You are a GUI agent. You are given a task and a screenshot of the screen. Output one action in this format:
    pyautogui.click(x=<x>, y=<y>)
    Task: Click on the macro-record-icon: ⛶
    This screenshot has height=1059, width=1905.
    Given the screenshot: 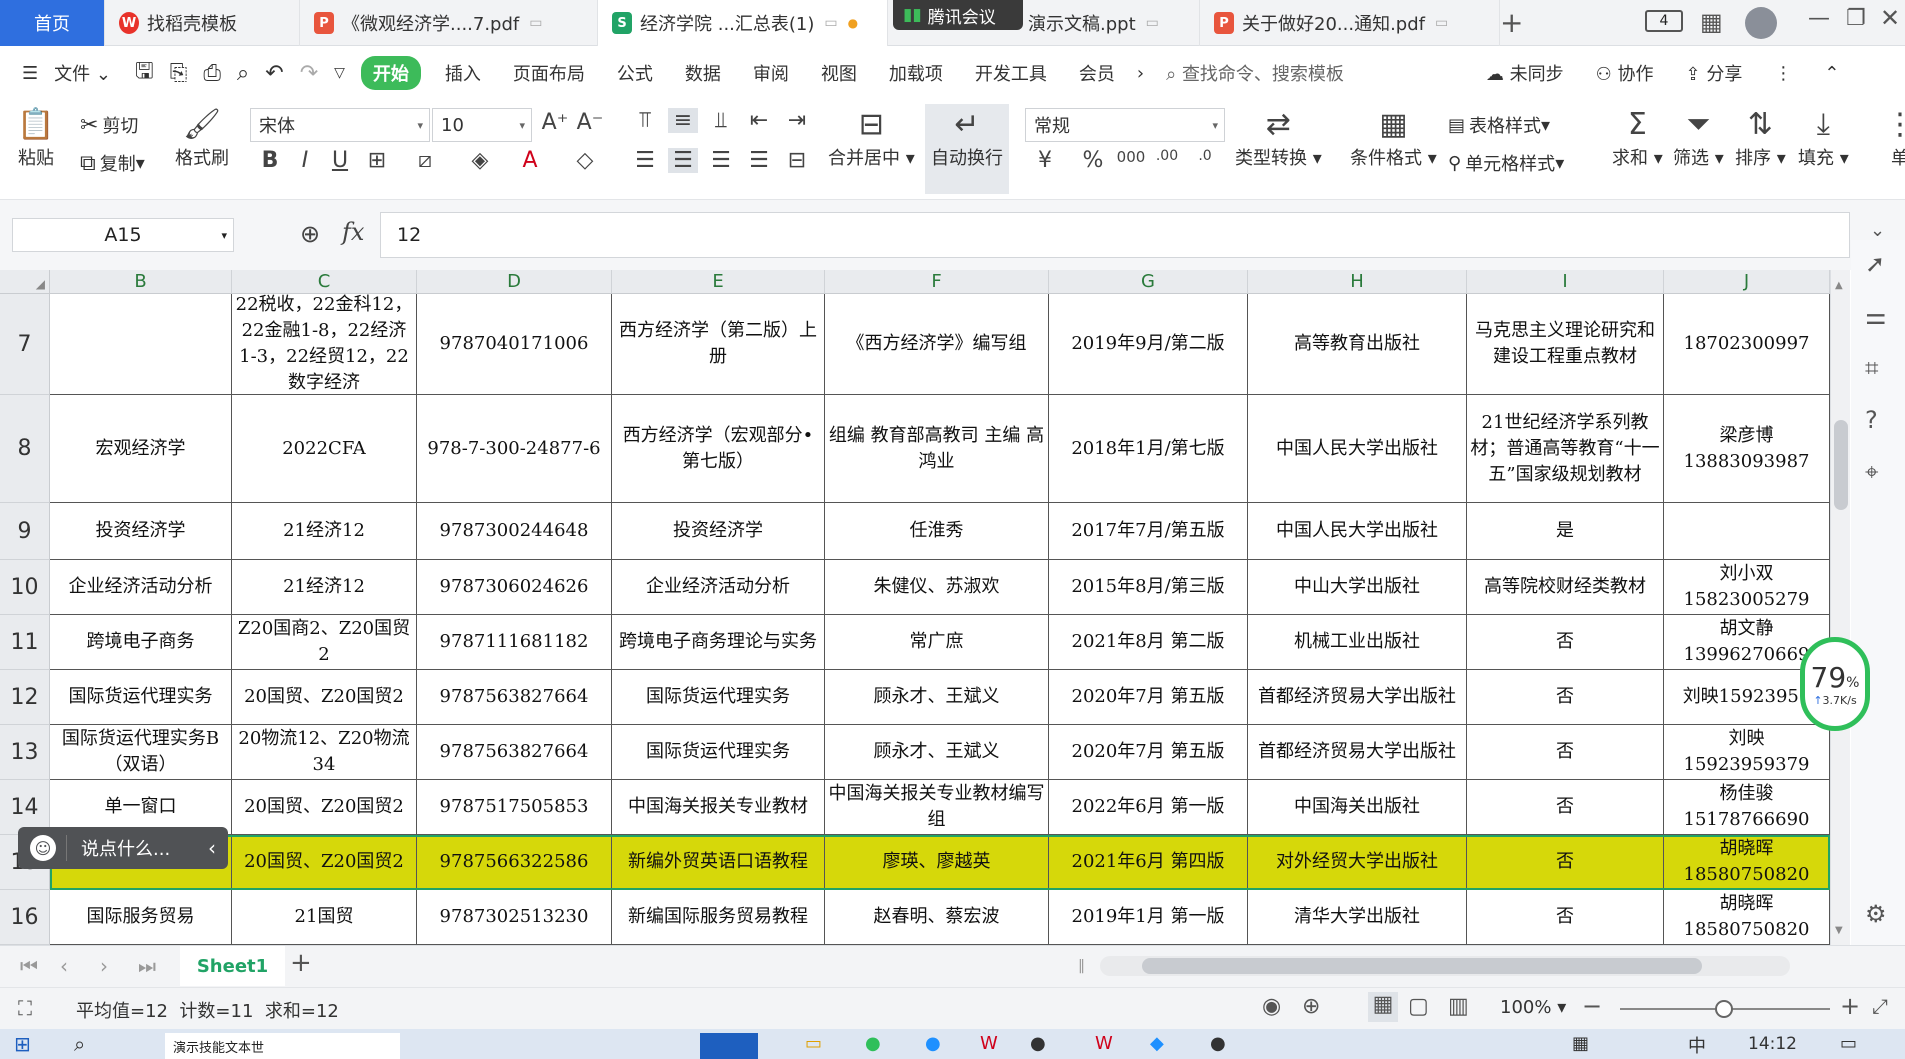 What is the action you would take?
    pyautogui.click(x=25, y=1008)
    